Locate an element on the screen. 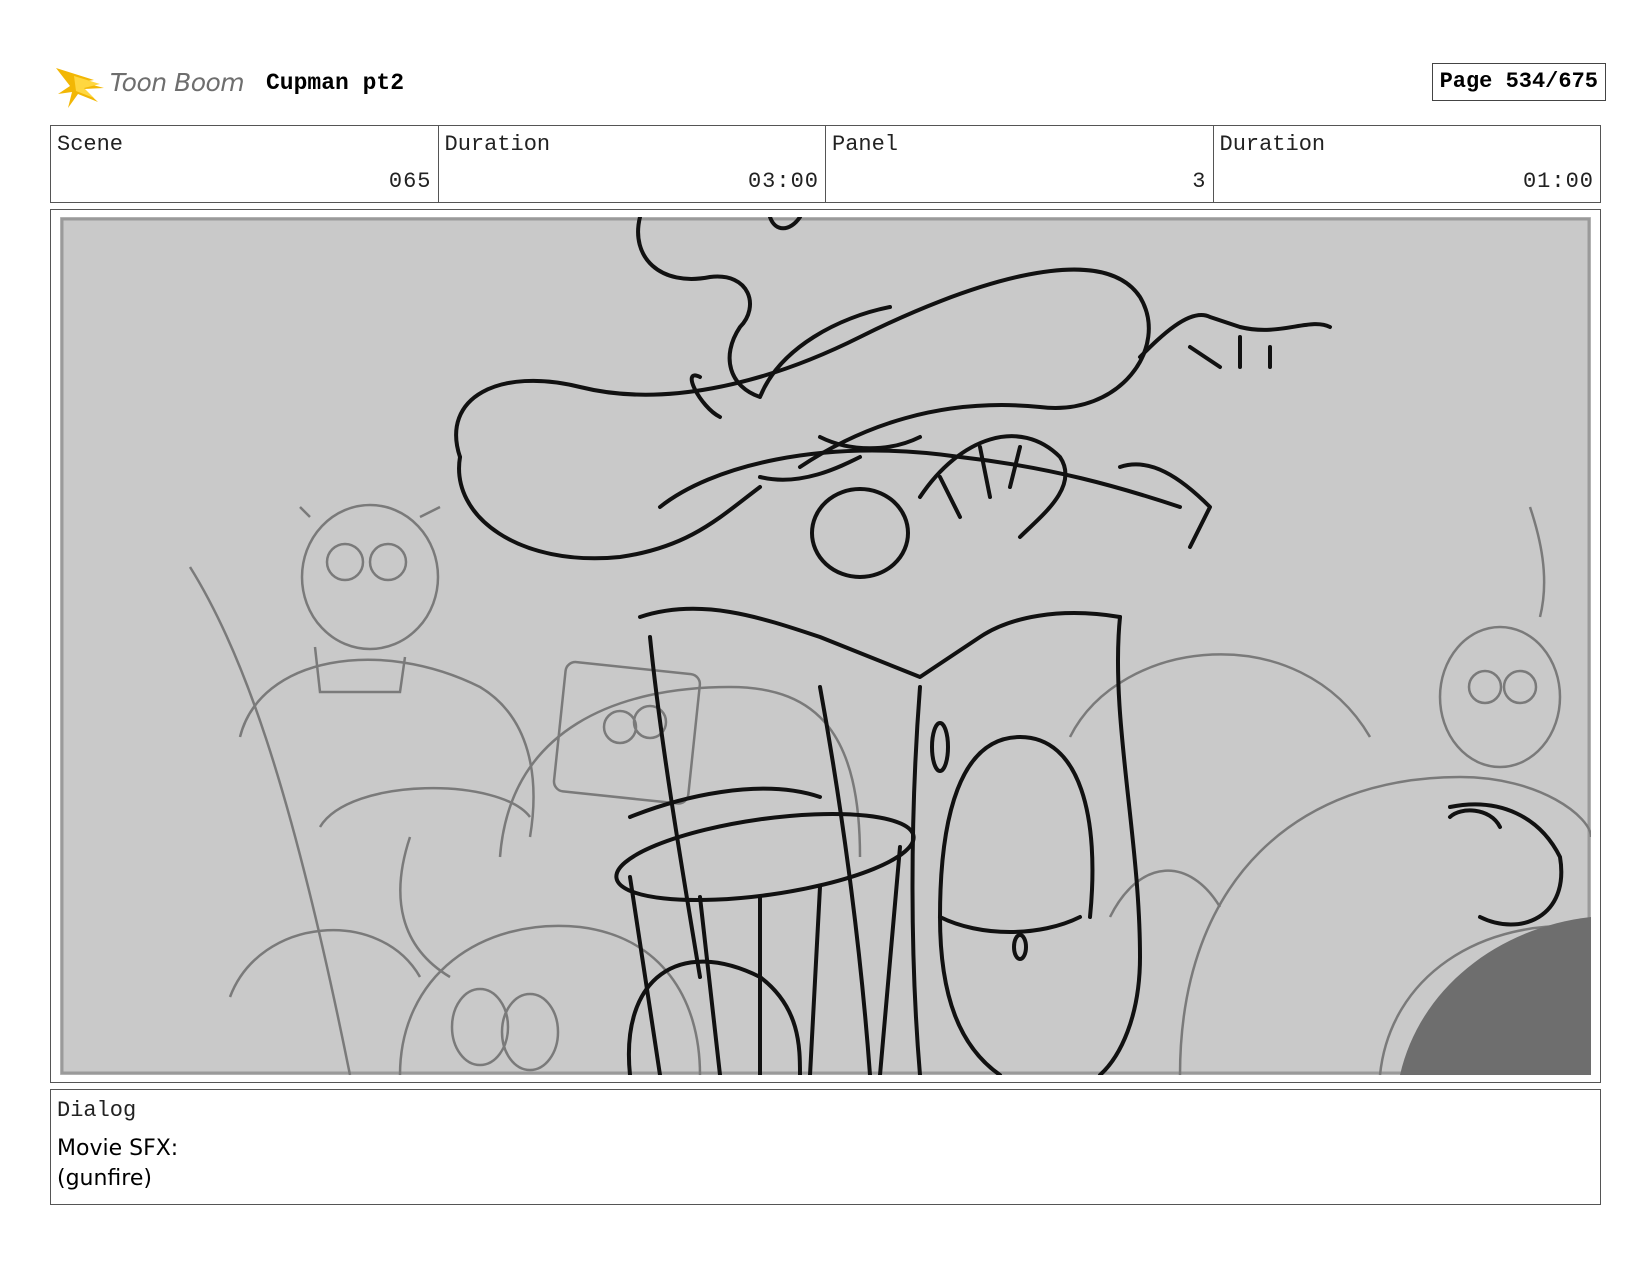 The width and height of the screenshot is (1650, 1275). panel-label: Panel is located at coordinates (865, 144).